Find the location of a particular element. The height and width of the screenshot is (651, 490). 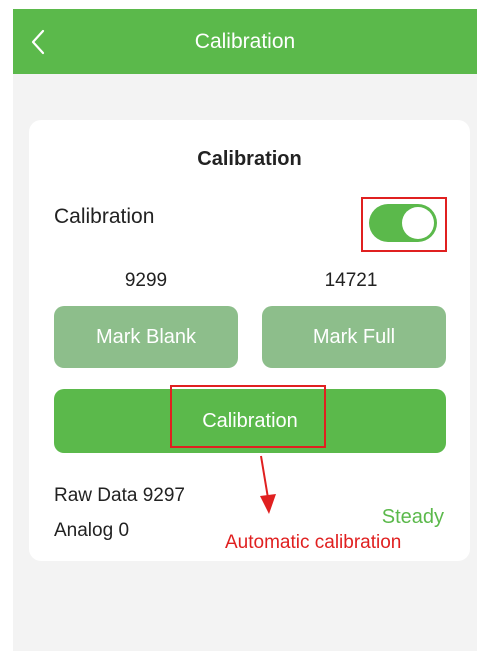

card-title: Calibration is located at coordinates (249, 159).